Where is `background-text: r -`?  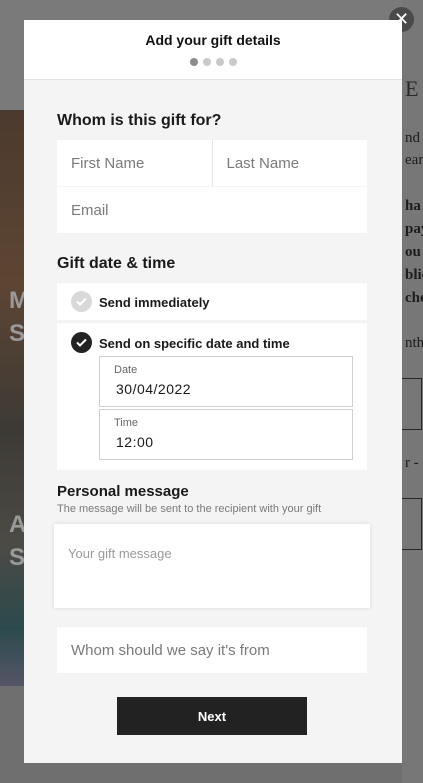 background-text: r - is located at coordinates (412, 463).